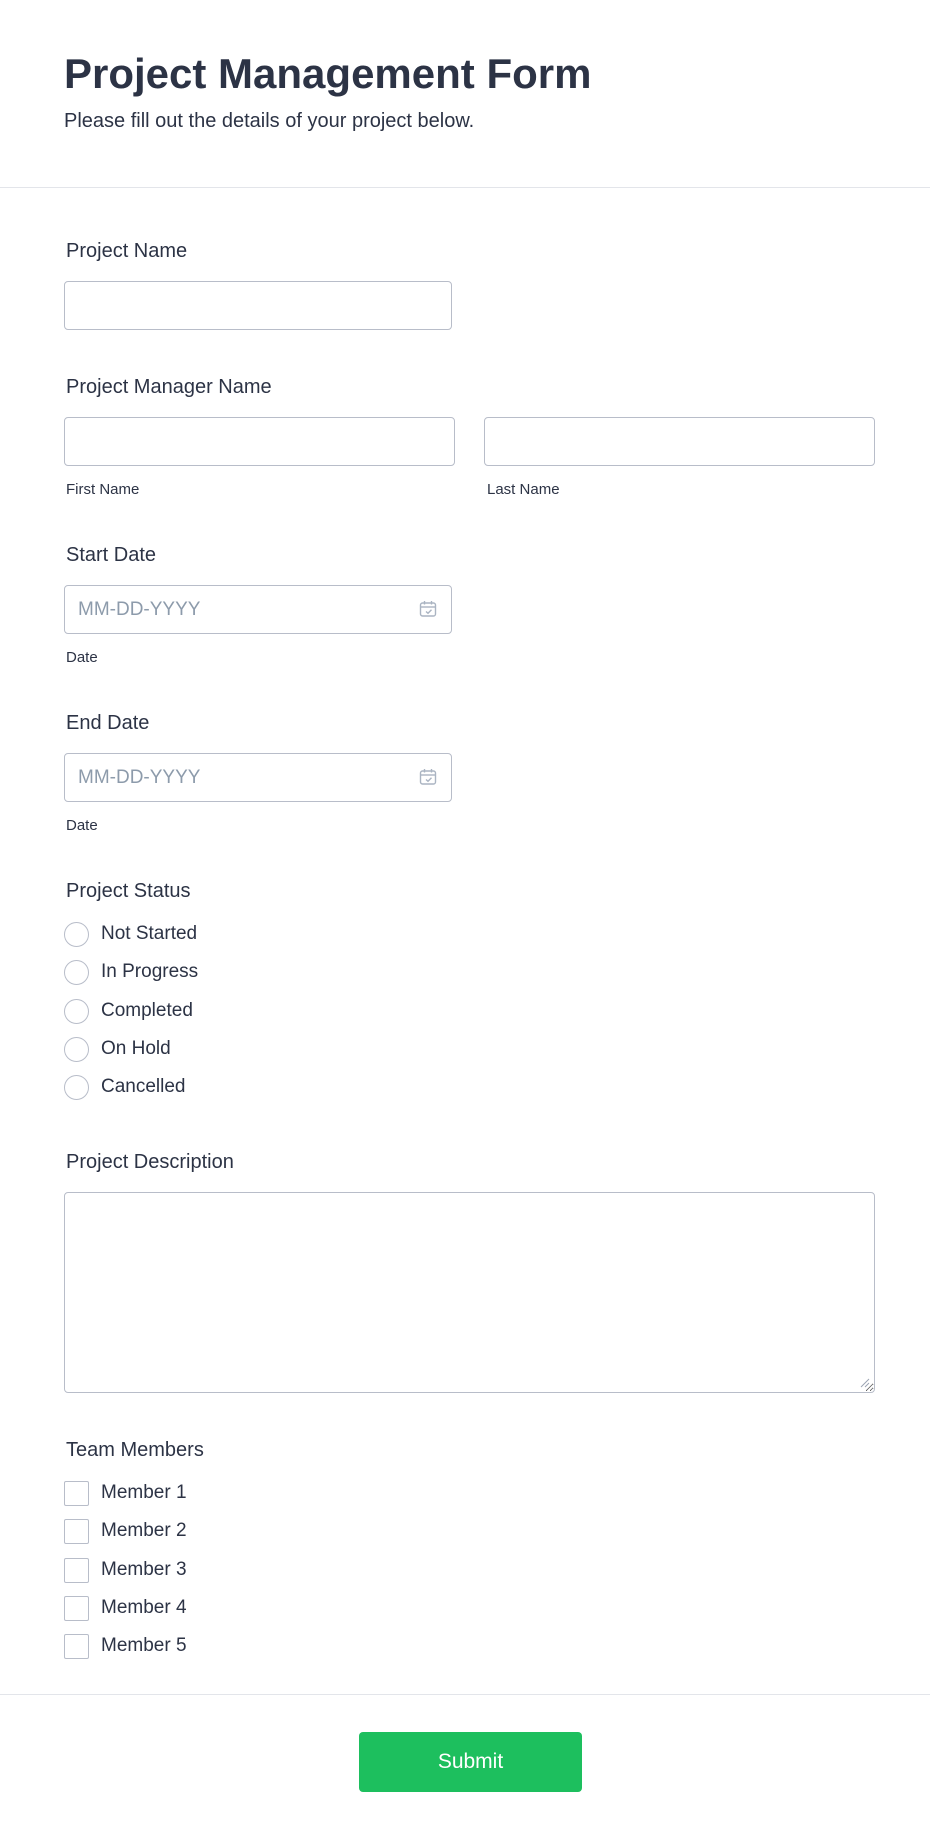 The width and height of the screenshot is (930, 1841). What do you see at coordinates (259, 441) in the screenshot?
I see `first-name-input` at bounding box center [259, 441].